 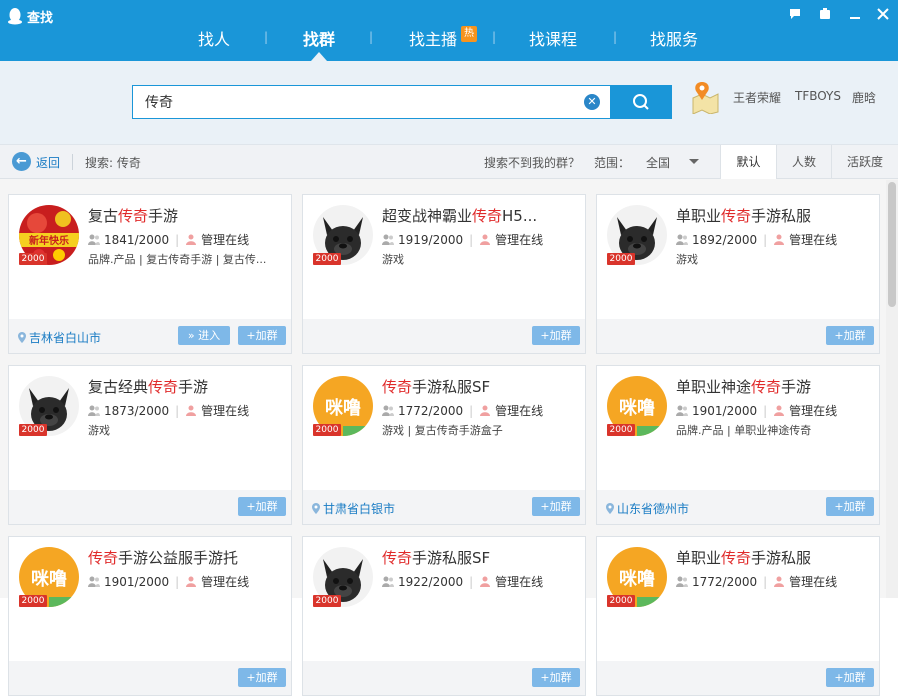 What do you see at coordinates (353, 508) in the screenshot?
I see `group-location: 甘肃省白银市` at bounding box center [353, 508].